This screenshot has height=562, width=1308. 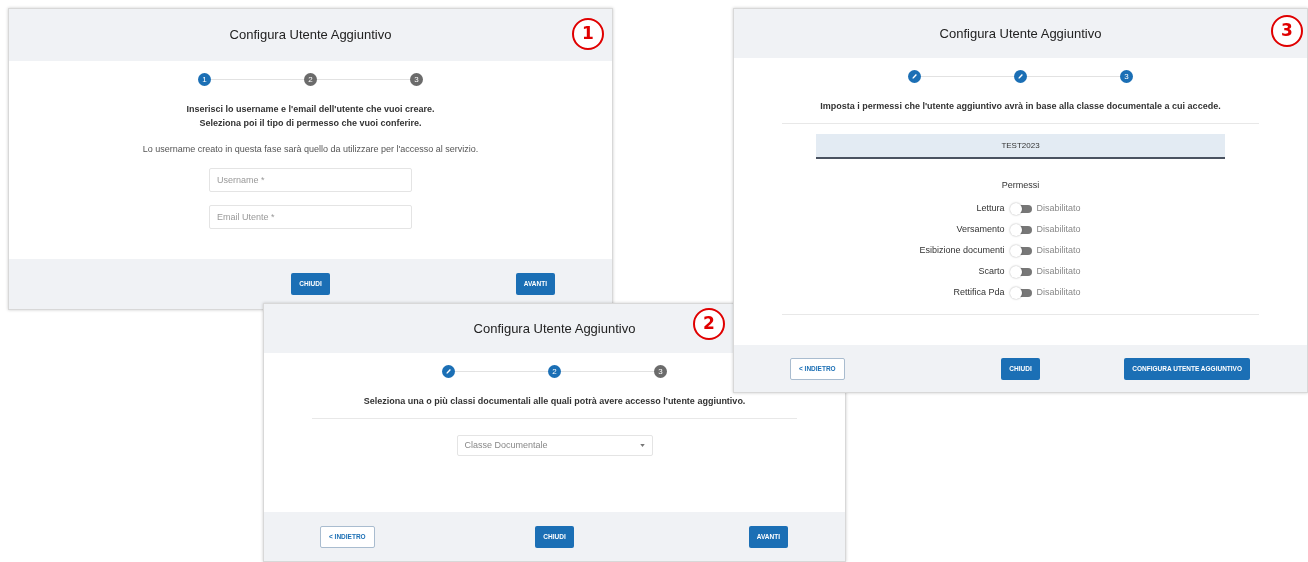 What do you see at coordinates (1020, 146) in the screenshot?
I see `class-header: TEST2023` at bounding box center [1020, 146].